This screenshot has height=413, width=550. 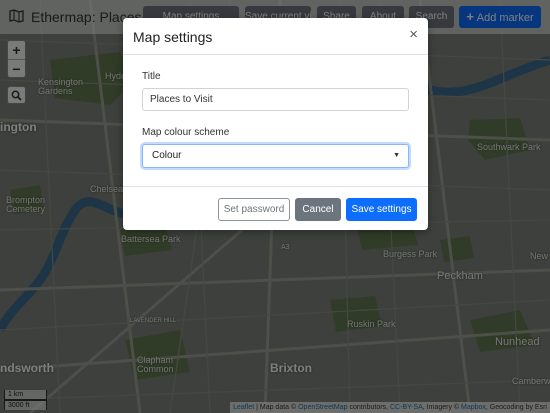 I want to click on colour-scheme-label: Map colour scheme, so click(x=186, y=132).